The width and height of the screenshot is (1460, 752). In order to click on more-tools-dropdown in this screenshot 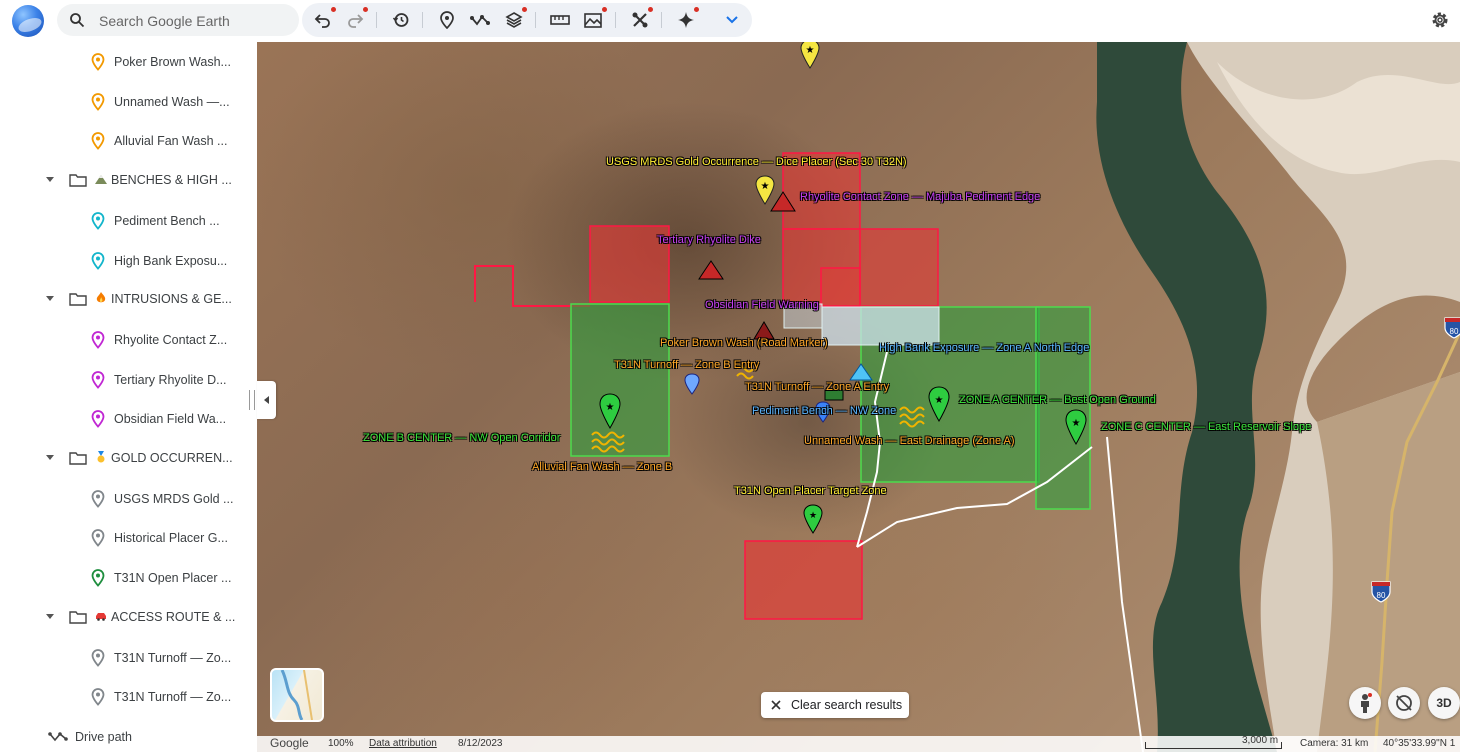, I will do `click(732, 20)`.